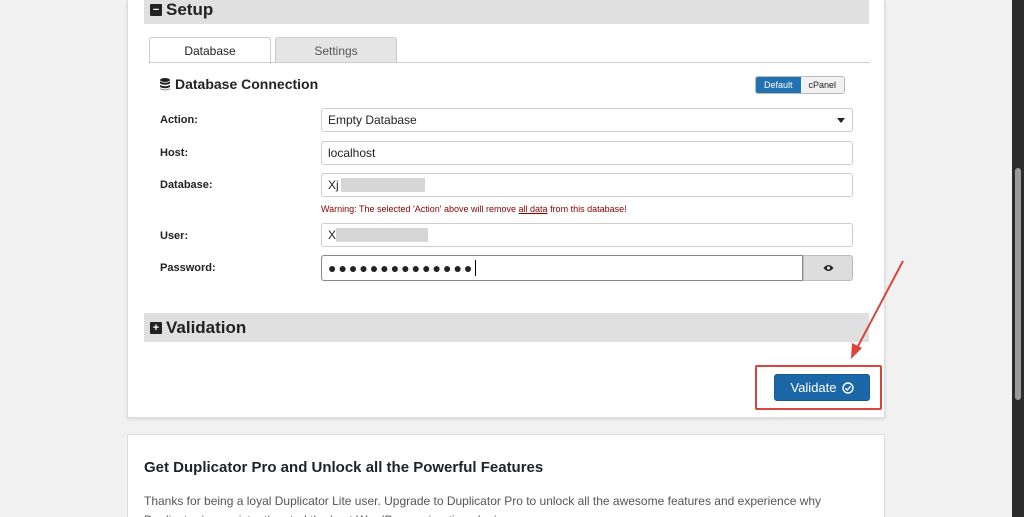 The image size is (1024, 517). I want to click on database-icon, so click(165, 83).